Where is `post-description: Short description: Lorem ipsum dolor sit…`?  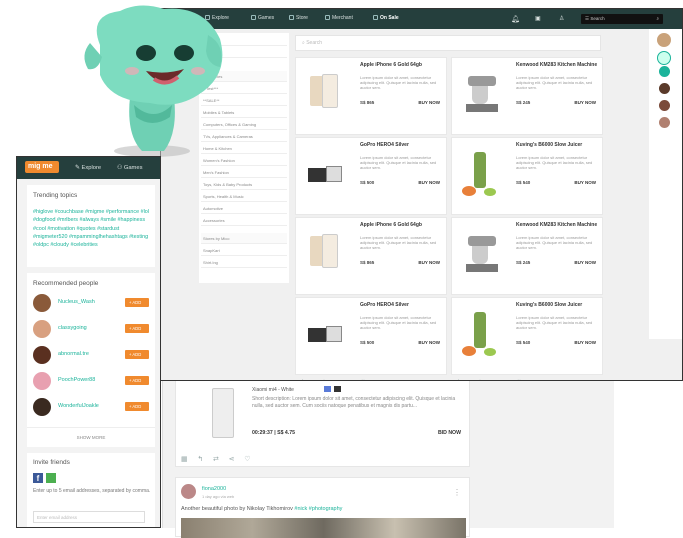
post-description: Short description: Lorem ipsum dolor sit… is located at coordinates (354, 402).